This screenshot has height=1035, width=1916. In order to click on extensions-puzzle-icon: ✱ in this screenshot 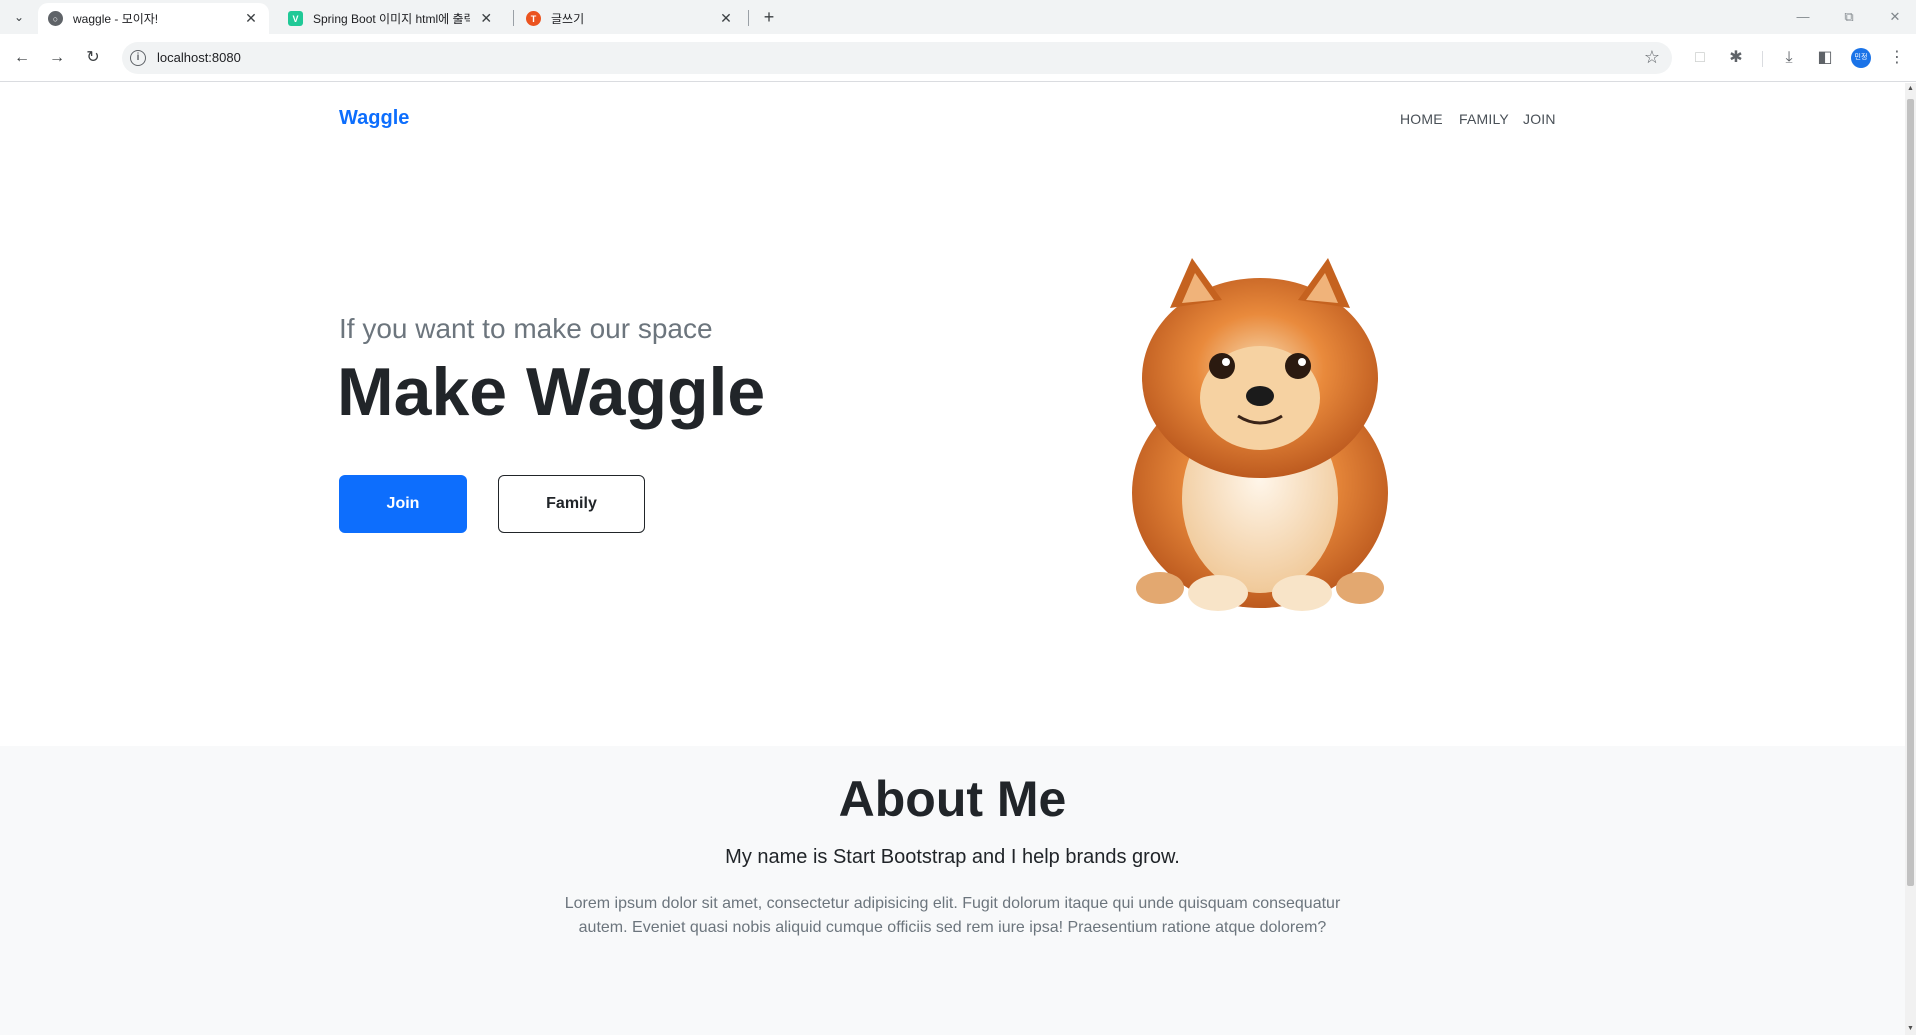, I will do `click(1736, 58)`.